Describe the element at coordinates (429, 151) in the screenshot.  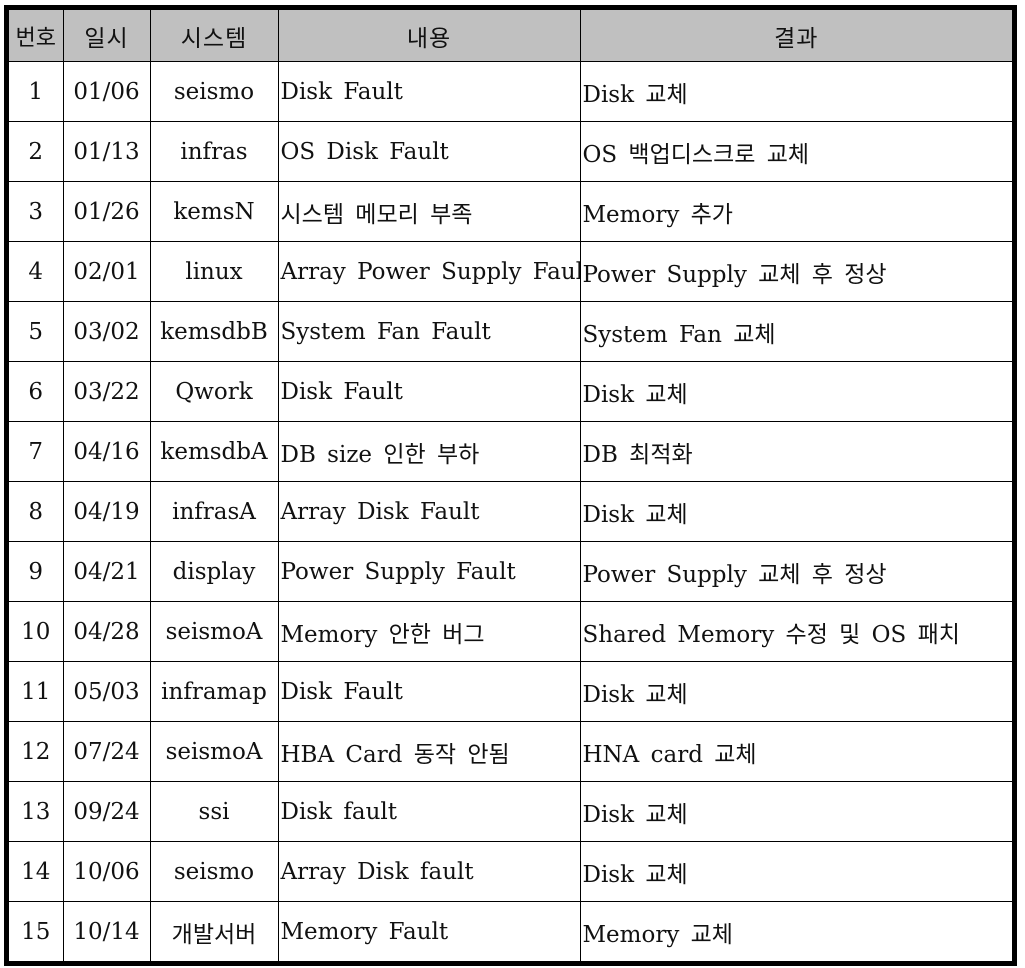
I see `cell-description: OS Disk Fault` at that location.